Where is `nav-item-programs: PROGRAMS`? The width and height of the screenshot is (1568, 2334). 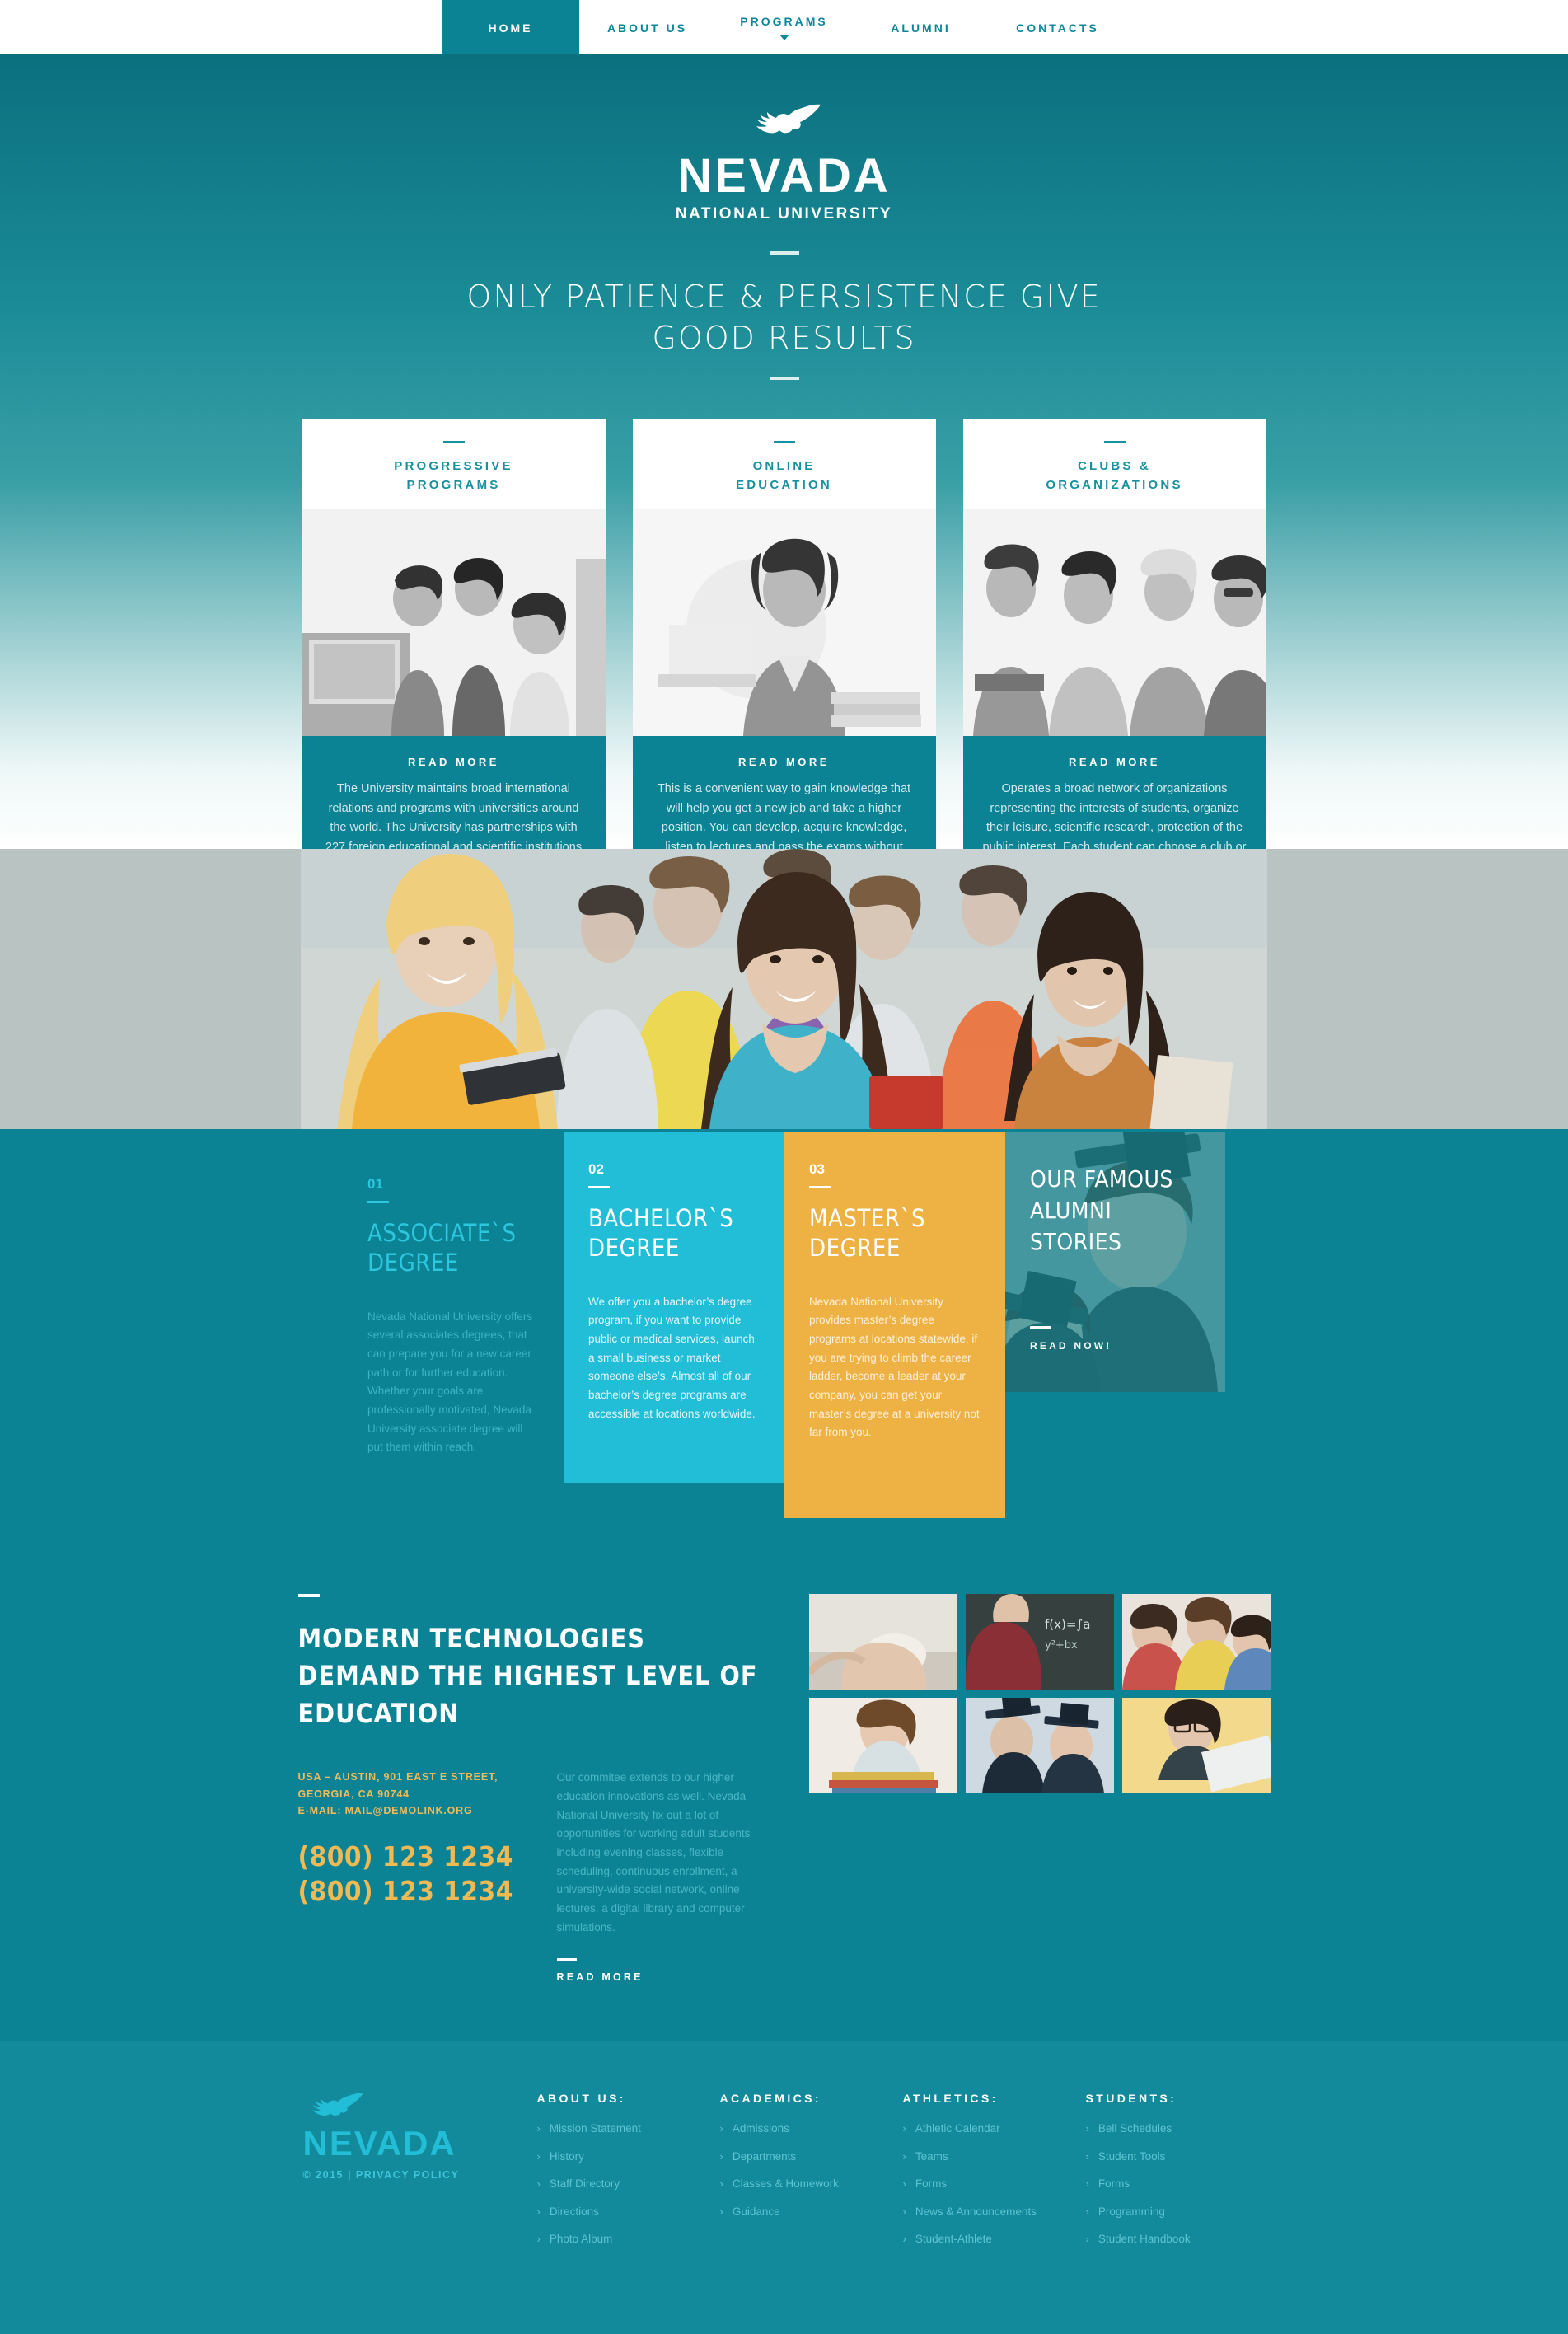
nav-item-programs: PROGRAMS is located at coordinates (785, 27).